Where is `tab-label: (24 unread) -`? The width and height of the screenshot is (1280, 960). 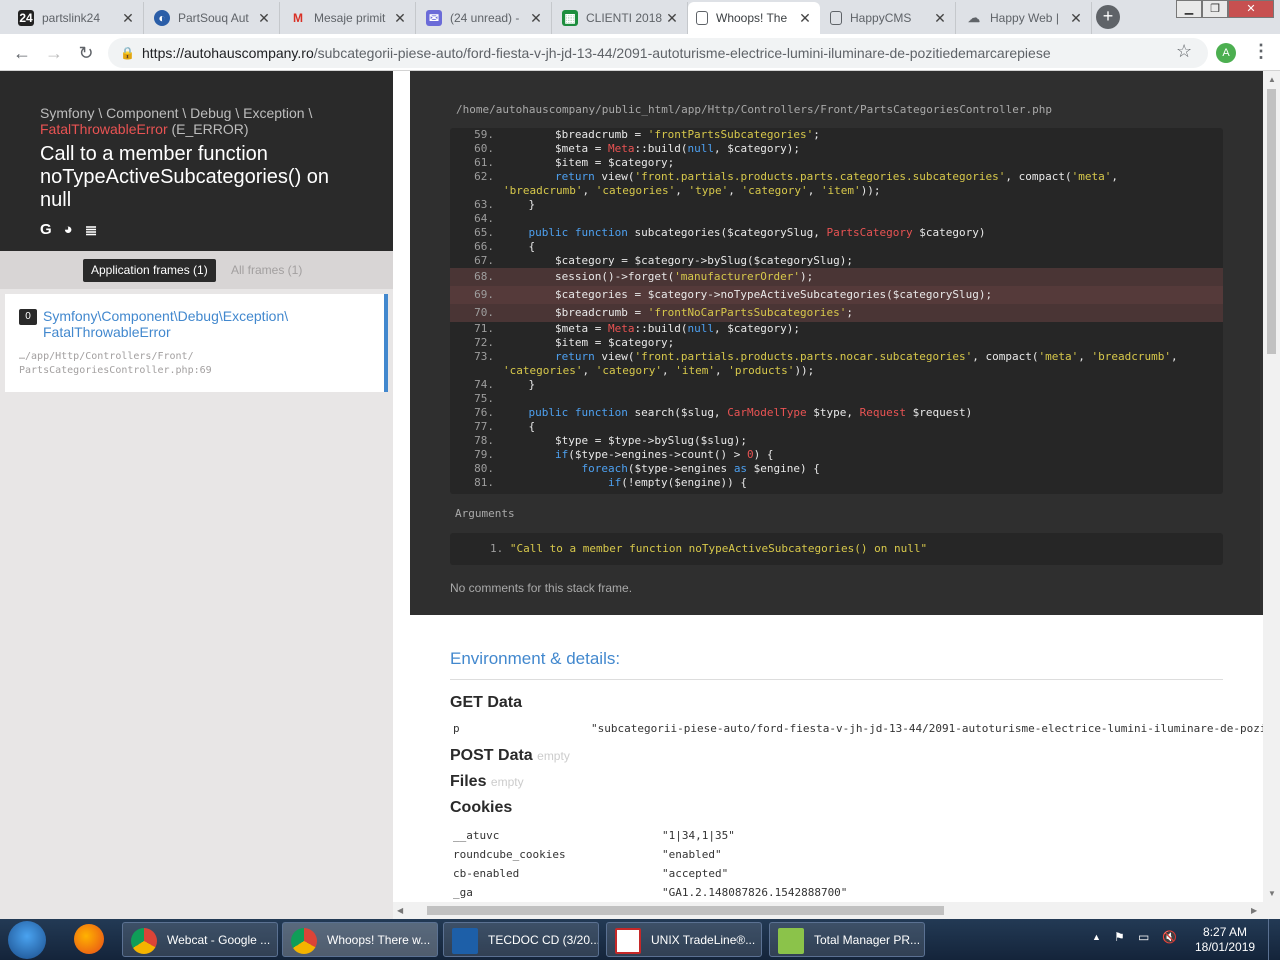
tab-label: (24 unread) - is located at coordinates (485, 18).